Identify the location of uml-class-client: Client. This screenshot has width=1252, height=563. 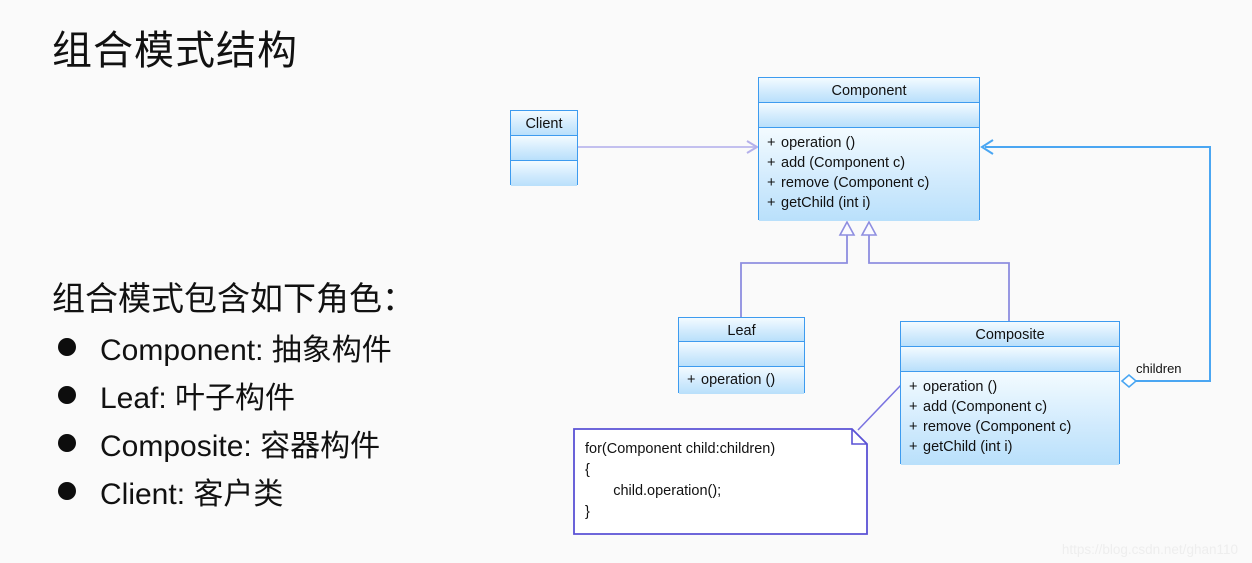
(544, 148).